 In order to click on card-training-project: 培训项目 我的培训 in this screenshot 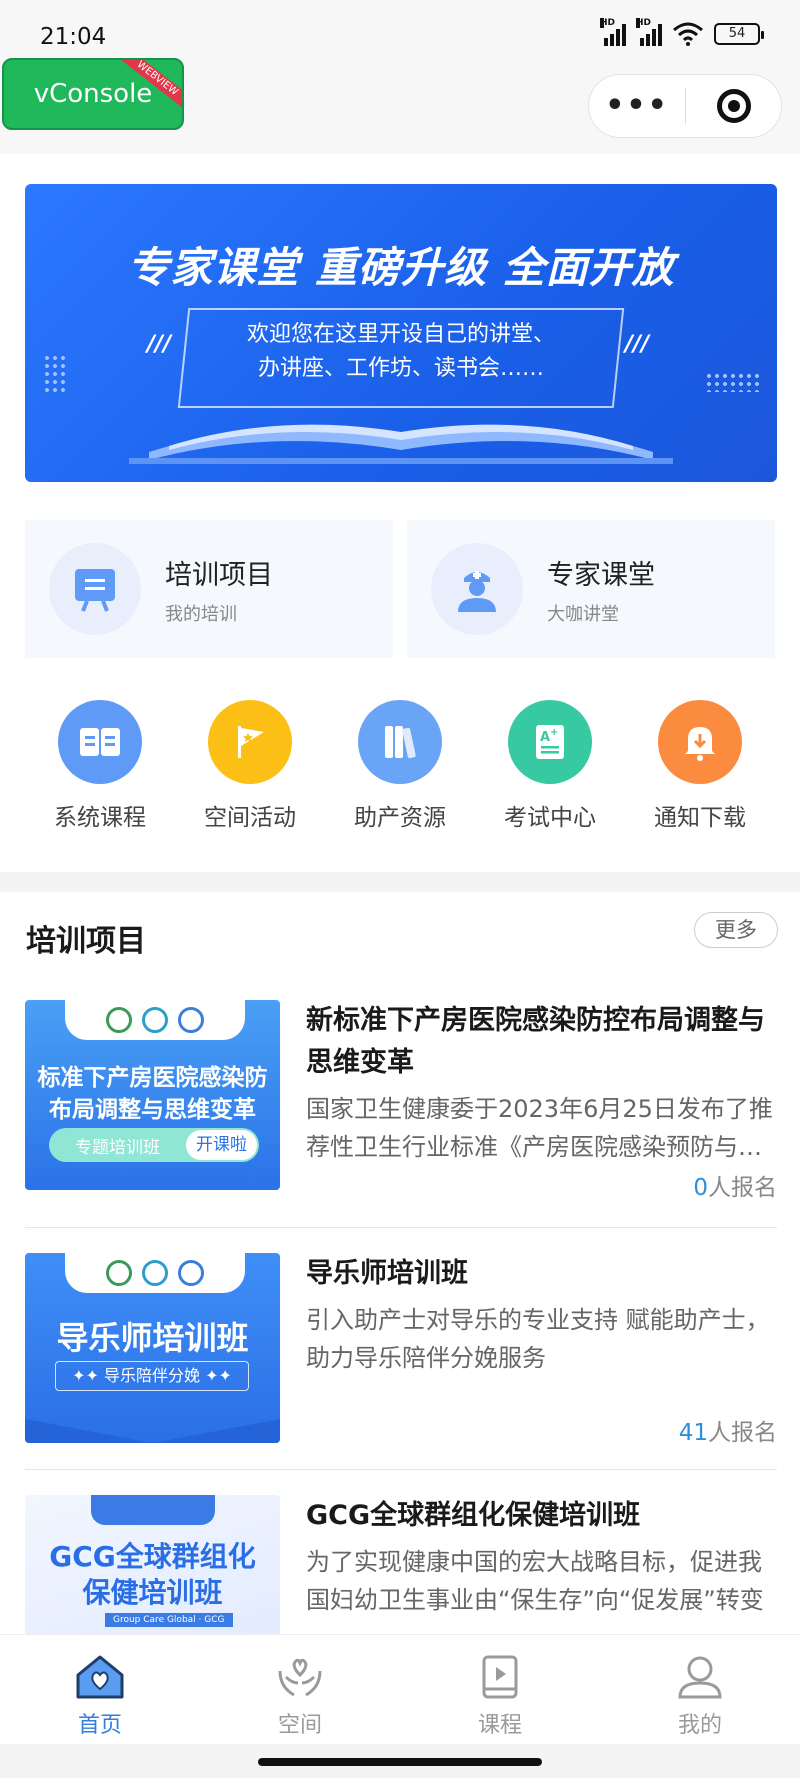, I will do `click(209, 589)`.